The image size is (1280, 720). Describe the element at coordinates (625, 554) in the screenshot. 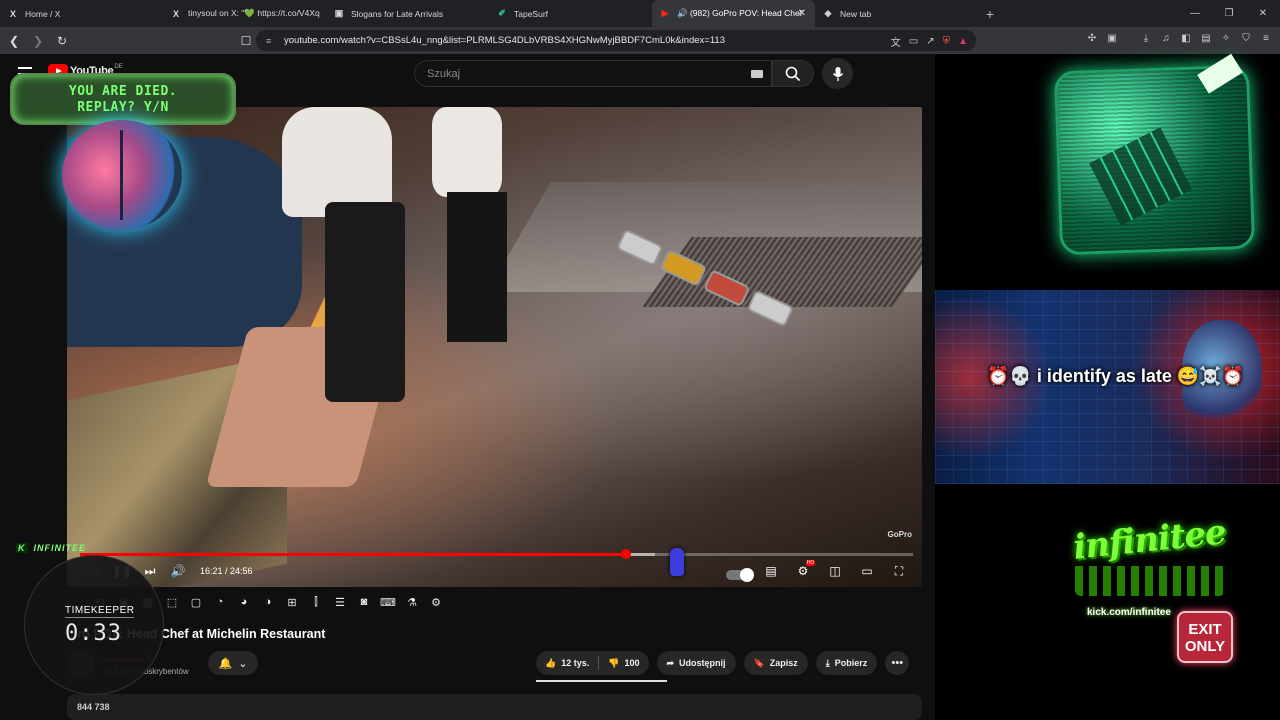

I see `scrubber-handle` at that location.